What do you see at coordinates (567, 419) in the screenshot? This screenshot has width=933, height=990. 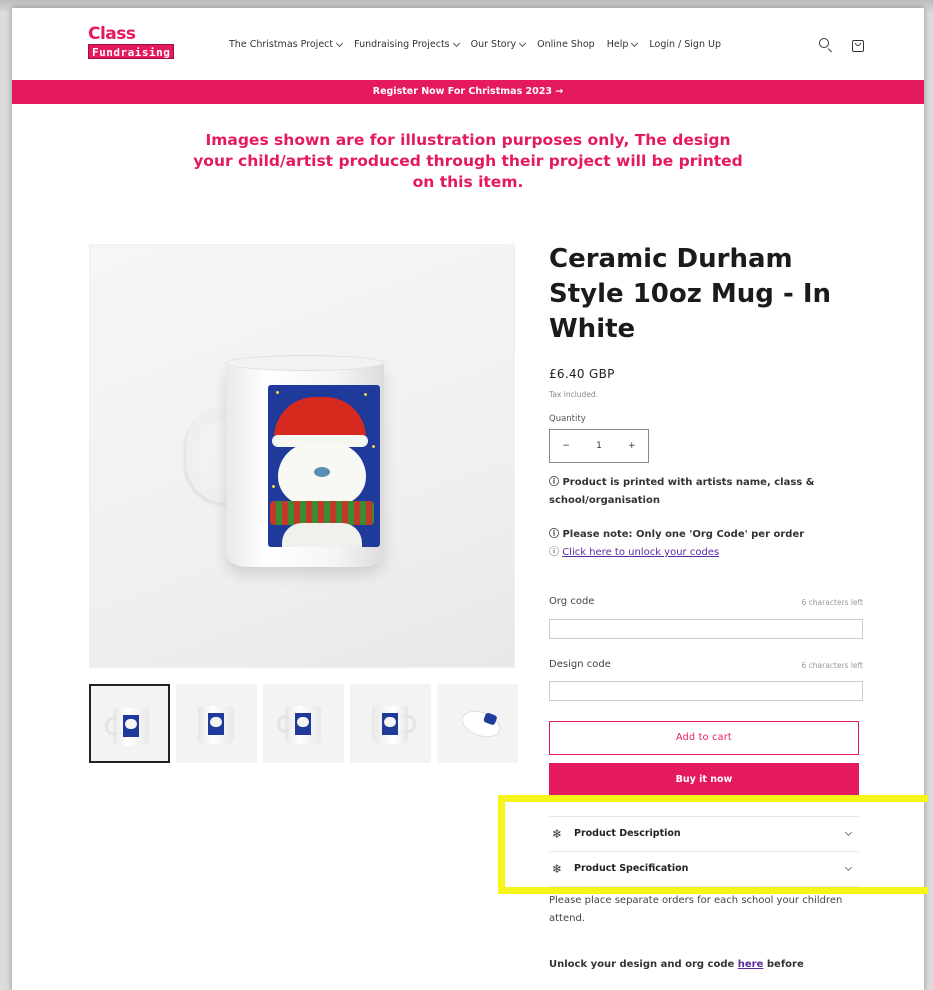 I see `quantity-label: Quantity` at bounding box center [567, 419].